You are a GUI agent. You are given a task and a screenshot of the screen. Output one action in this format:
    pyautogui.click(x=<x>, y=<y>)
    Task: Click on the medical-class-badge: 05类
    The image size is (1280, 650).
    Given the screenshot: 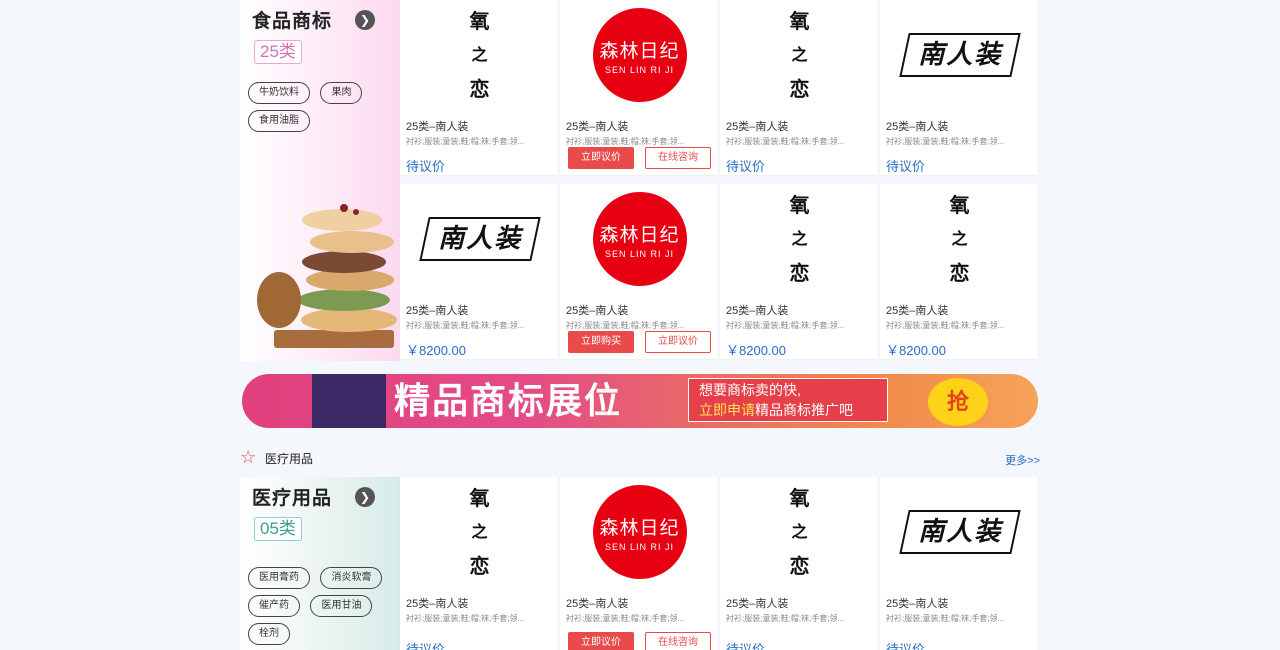 What is the action you would take?
    pyautogui.click(x=278, y=529)
    